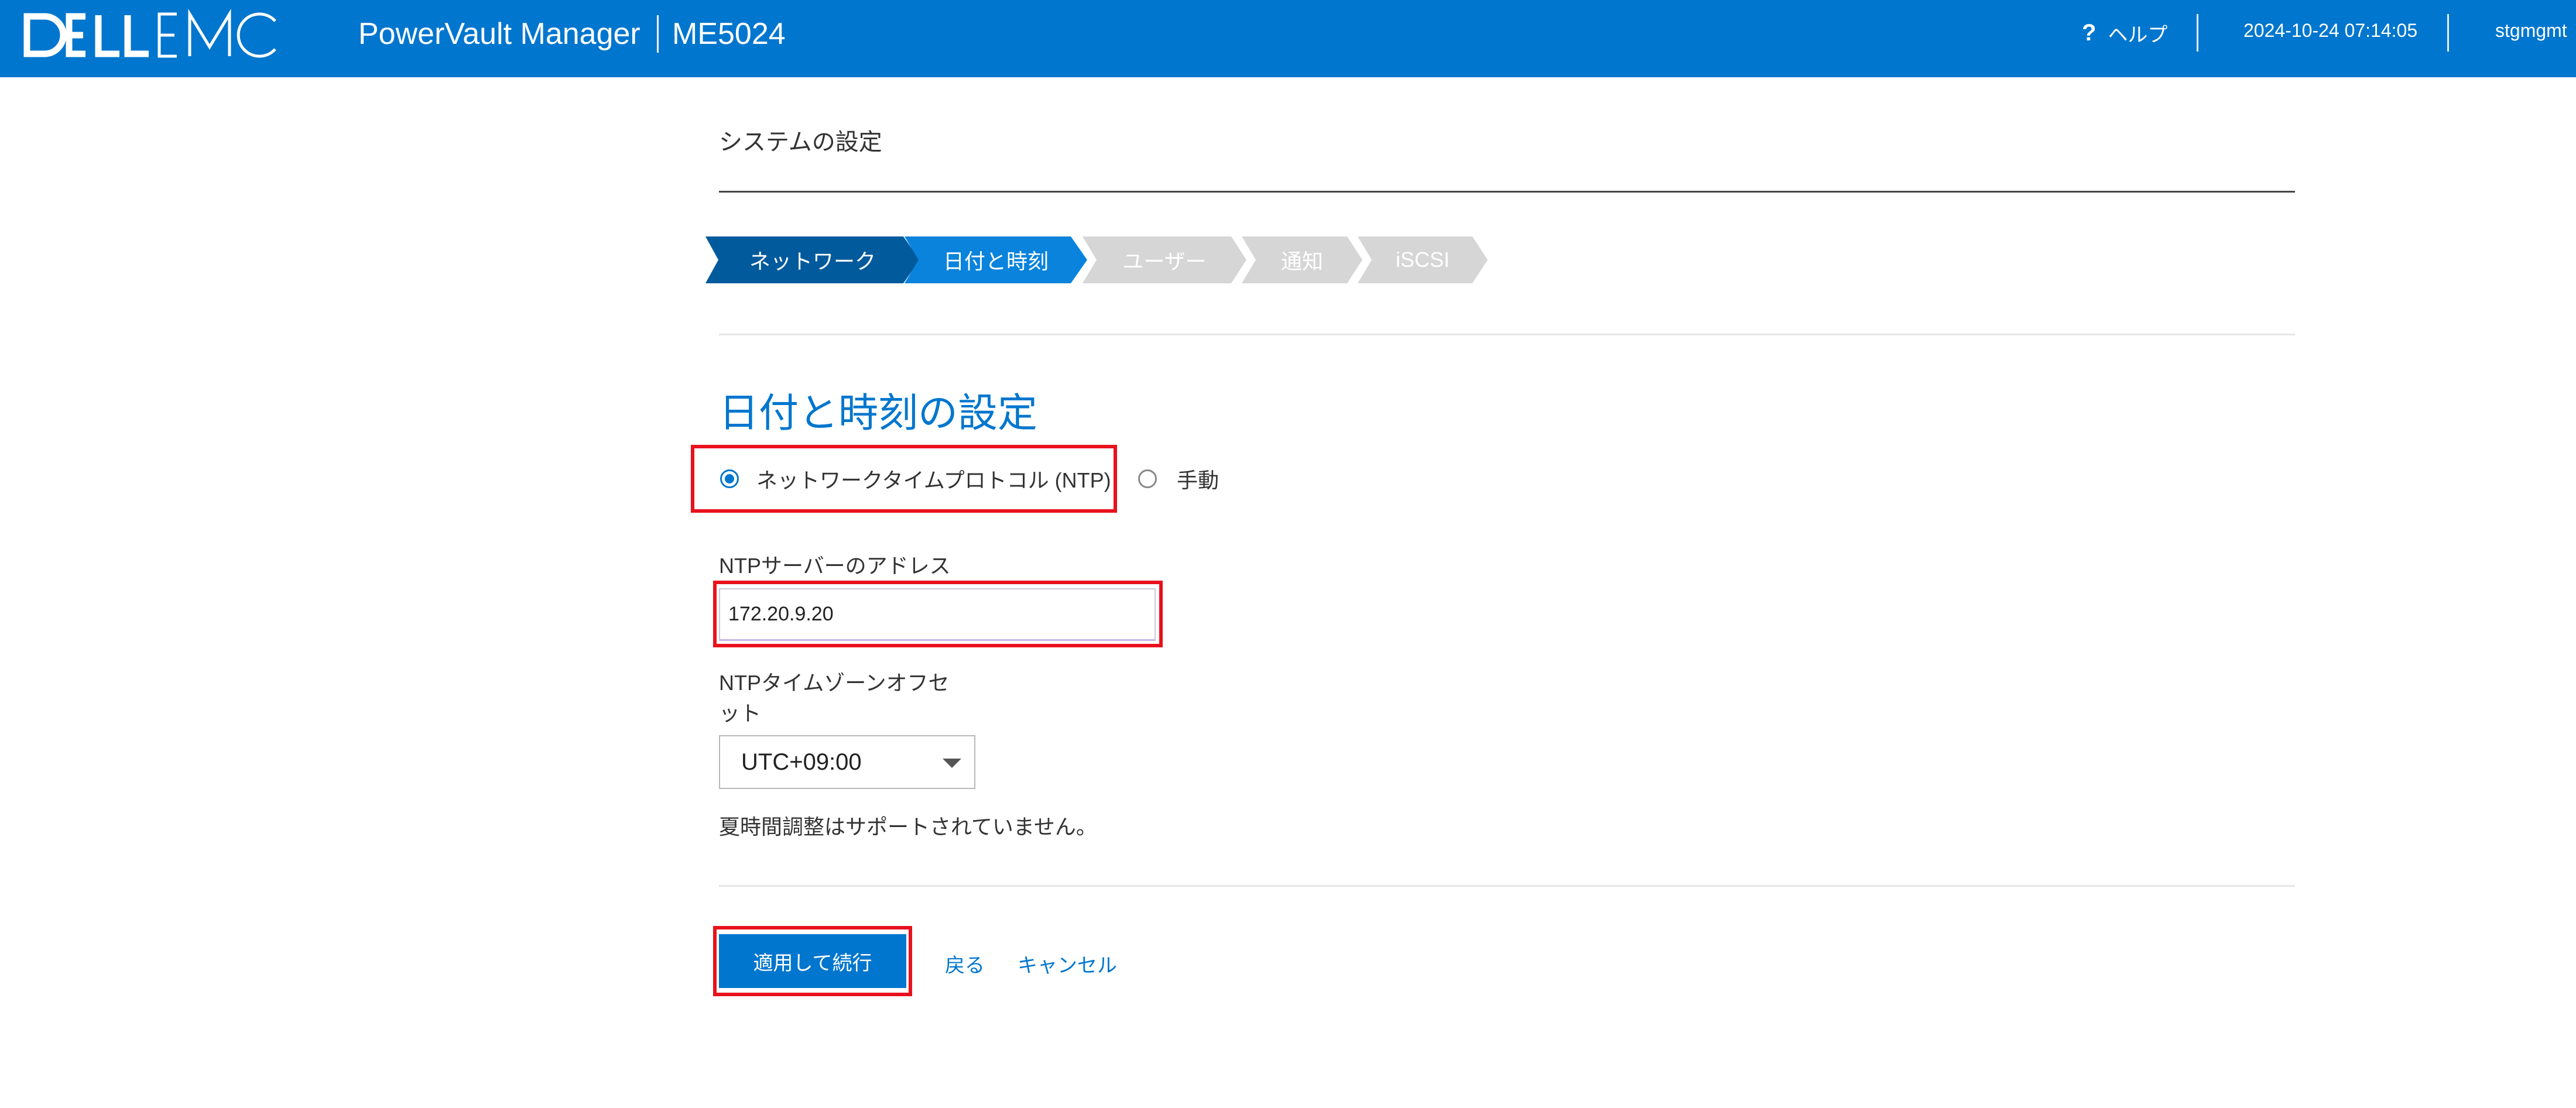 This screenshot has height=1108, width=2576. Describe the element at coordinates (952, 764) in the screenshot. I see `chevron-down-icon` at that location.